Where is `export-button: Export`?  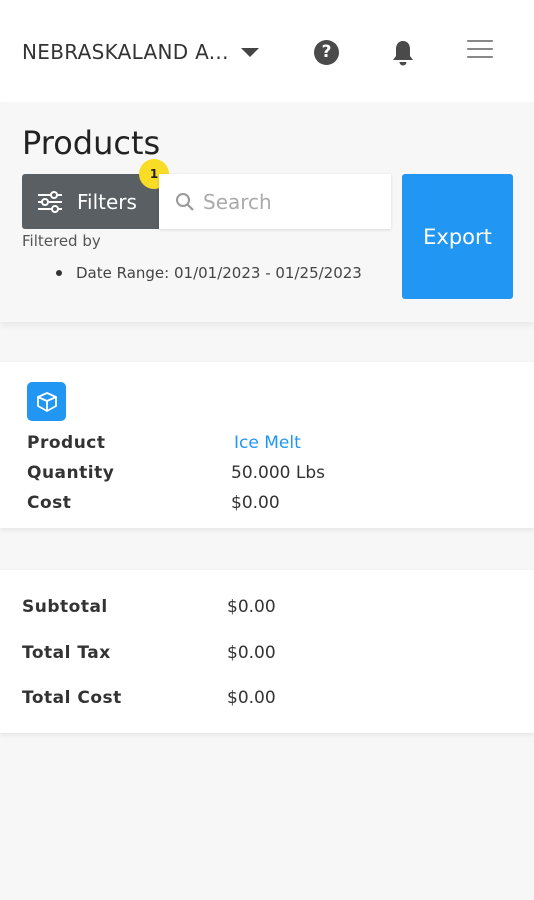
export-button: Export is located at coordinates (457, 236).